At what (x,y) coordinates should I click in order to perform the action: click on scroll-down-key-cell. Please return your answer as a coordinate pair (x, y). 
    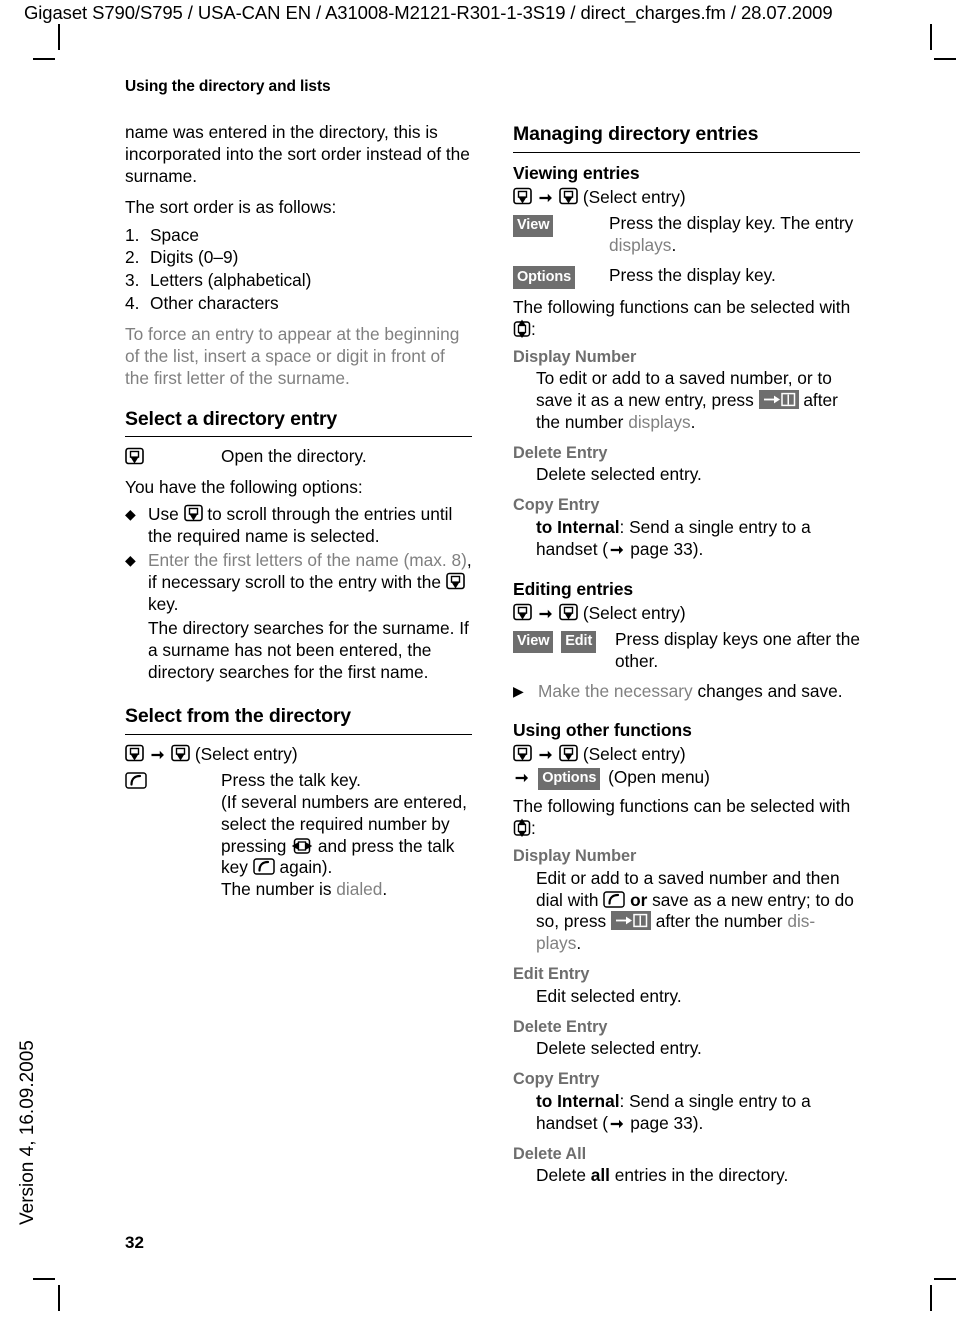
    Looking at the image, I should click on (173, 457).